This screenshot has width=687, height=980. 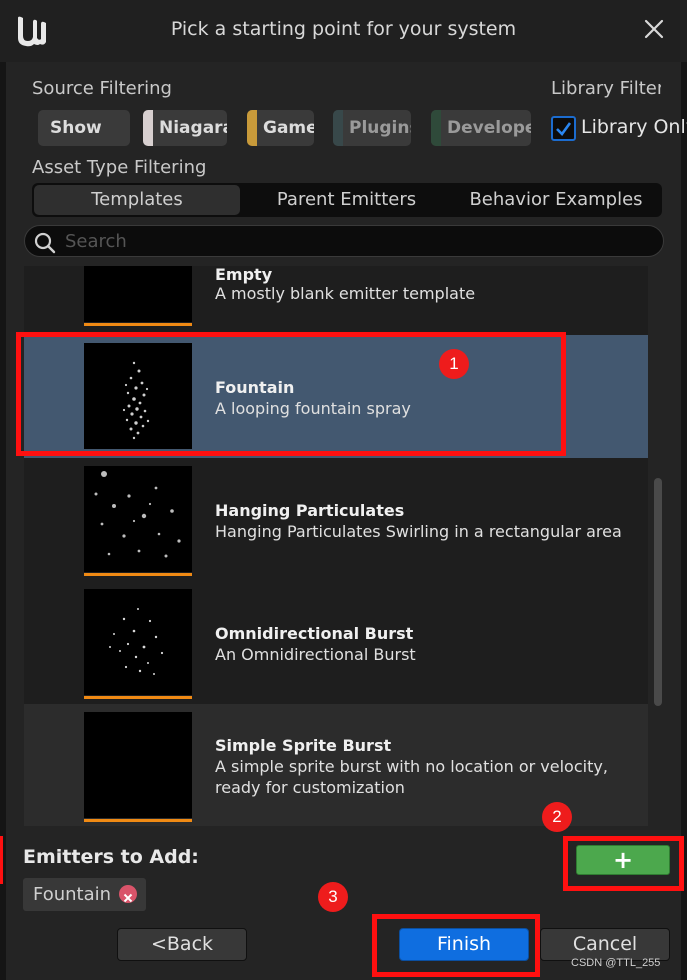 I want to click on library-filter-label: Library Filter, so click(x=606, y=88).